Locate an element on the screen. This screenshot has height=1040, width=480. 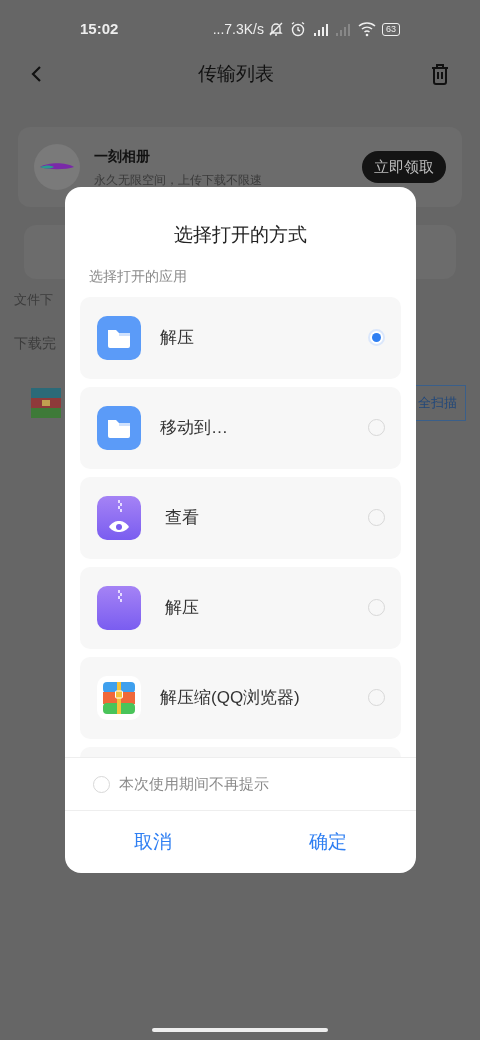
app-name: 查看 is located at coordinates (182, 517).